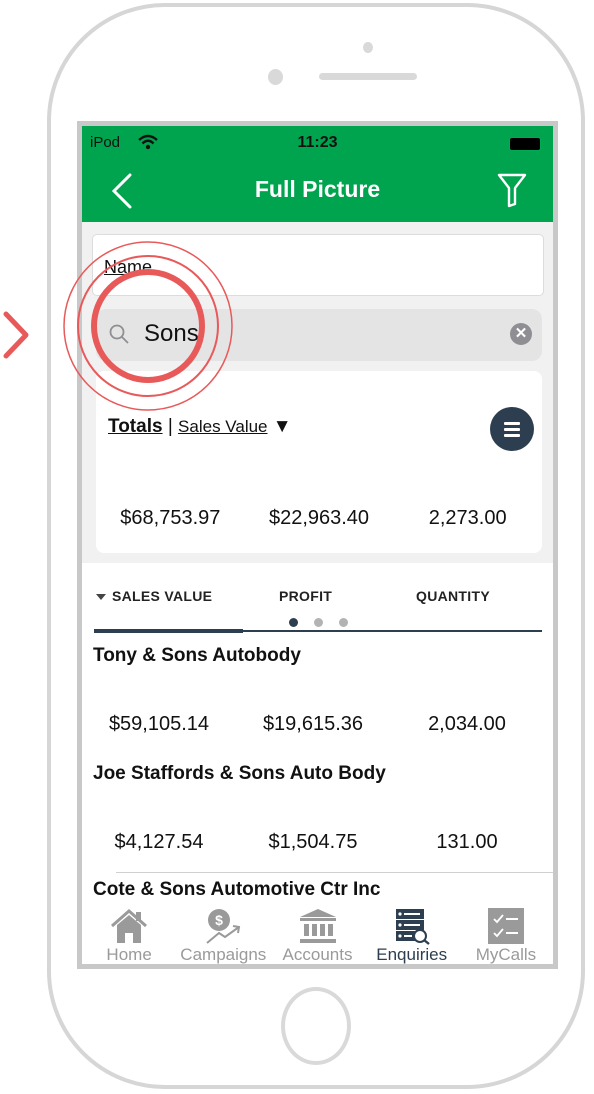 The height and width of the screenshot is (1094, 594). Describe the element at coordinates (368, 47) in the screenshot. I see `sensor-dot` at that location.